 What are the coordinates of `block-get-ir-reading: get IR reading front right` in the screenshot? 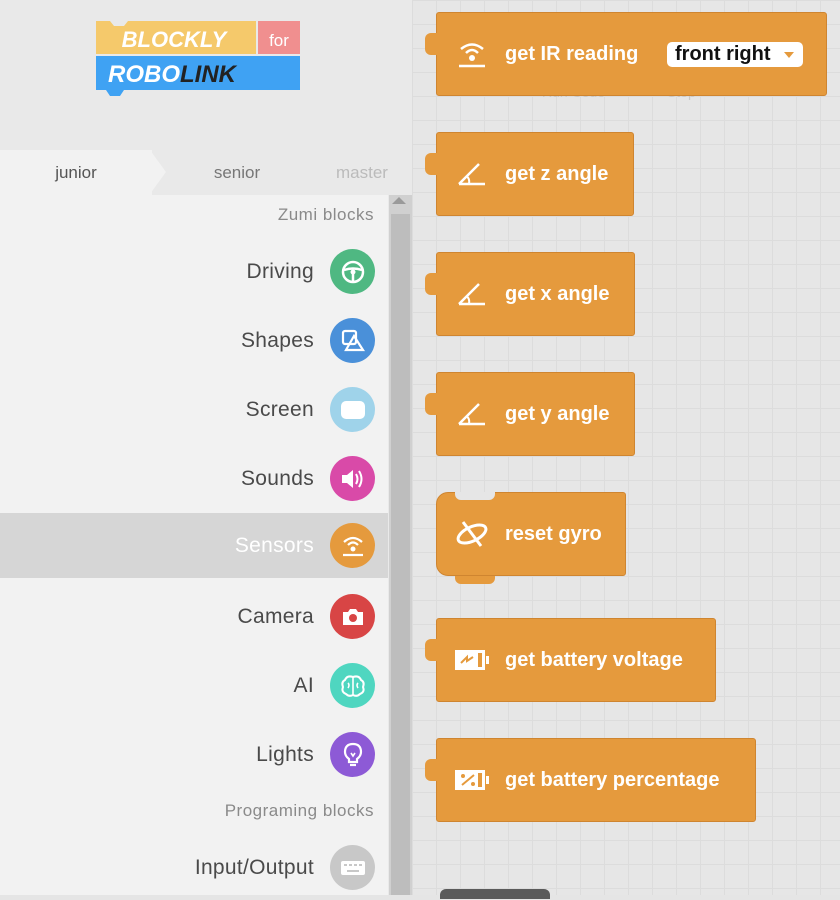 It's located at (626, 54).